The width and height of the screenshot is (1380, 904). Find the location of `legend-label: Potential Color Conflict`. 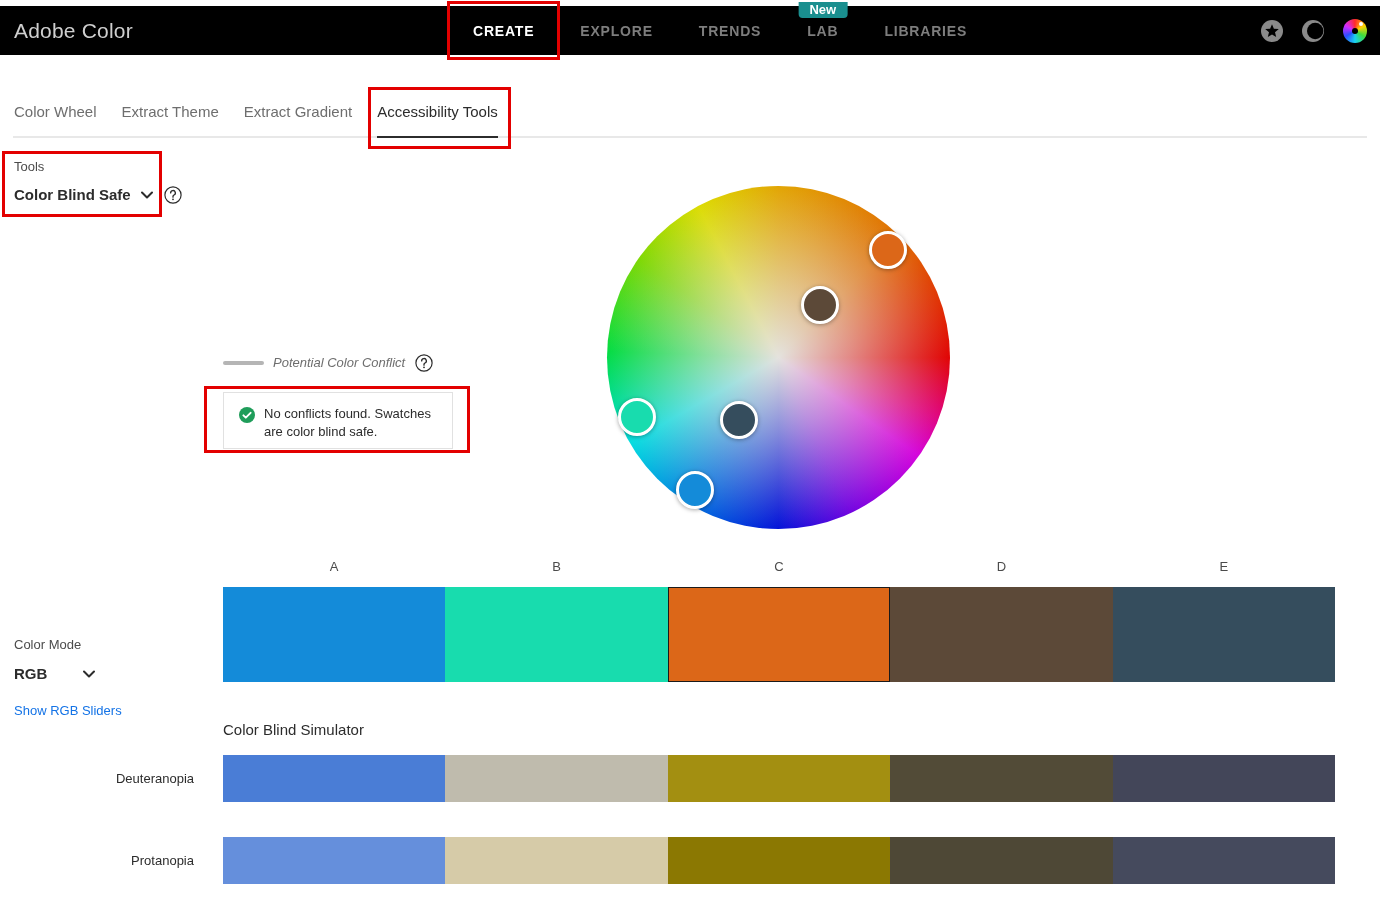

legend-label: Potential Color Conflict is located at coordinates (339, 363).